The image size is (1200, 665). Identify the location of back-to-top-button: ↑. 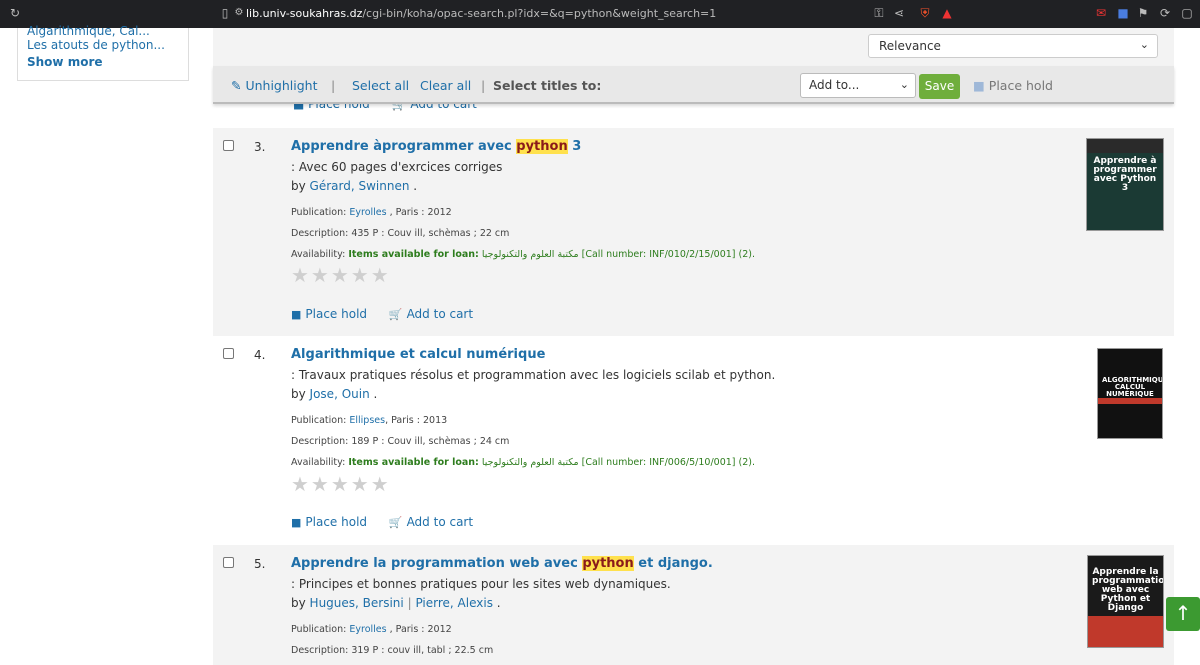
(1183, 614).